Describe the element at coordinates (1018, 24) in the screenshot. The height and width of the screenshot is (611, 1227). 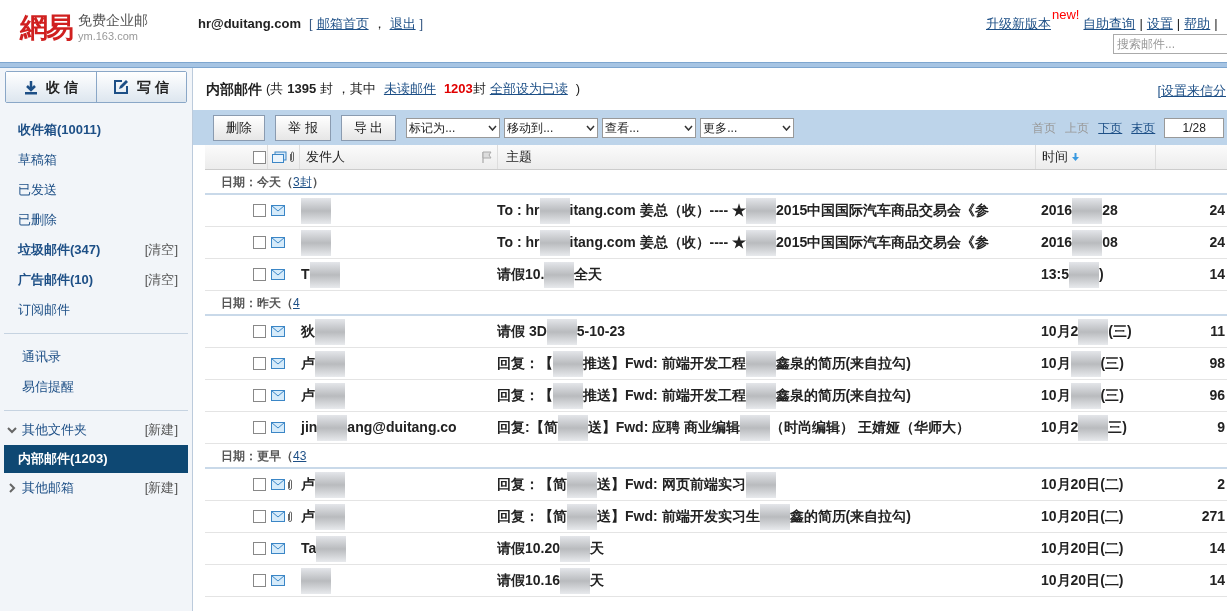
I see `upgrade-link: 升级新版本` at that location.